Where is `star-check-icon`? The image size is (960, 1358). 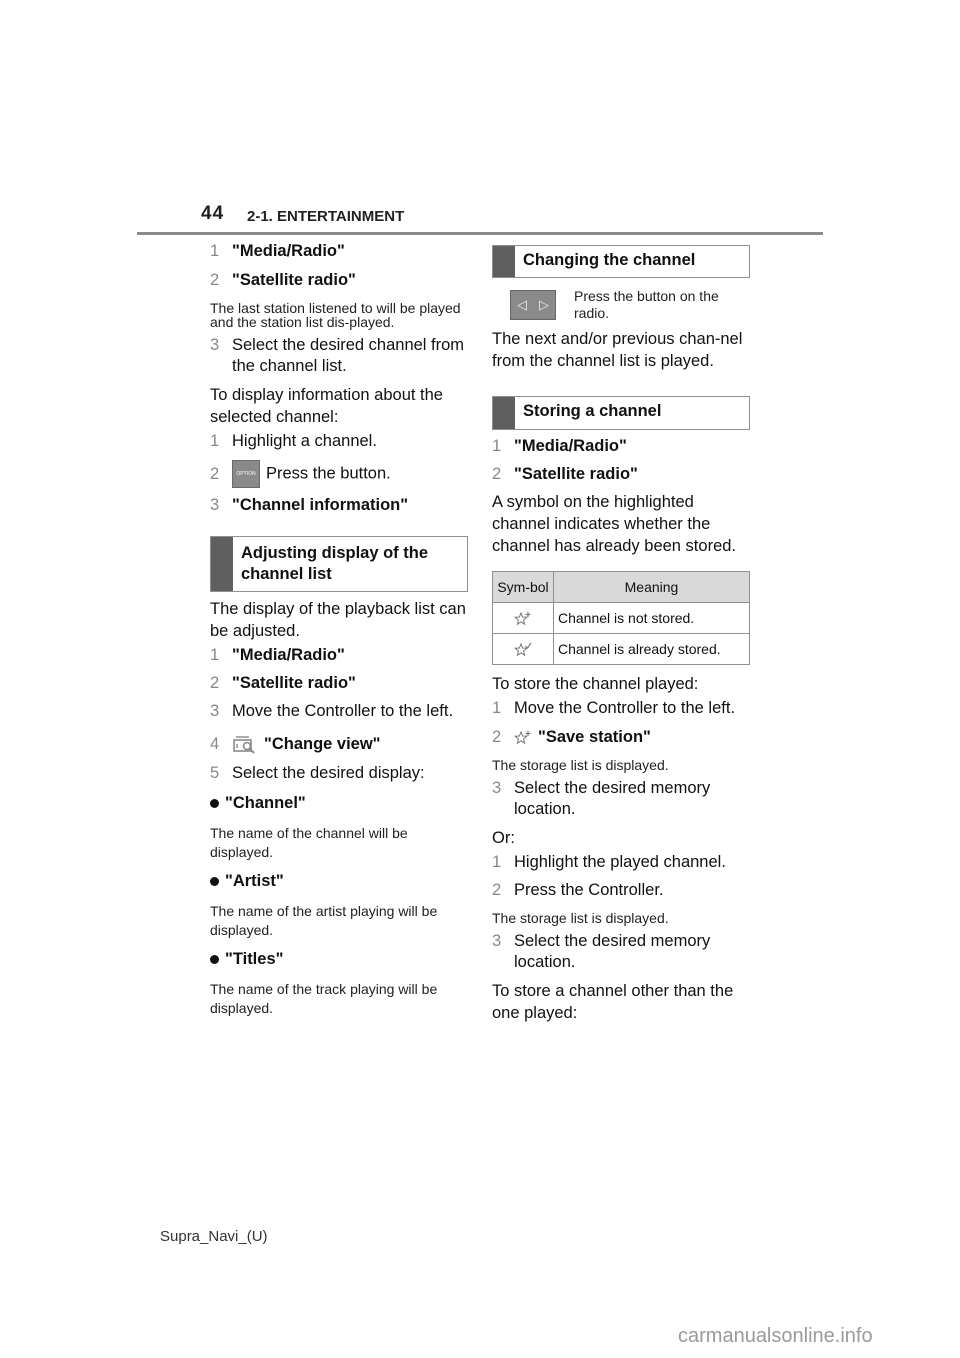
star-check-icon is located at coordinates (523, 649).